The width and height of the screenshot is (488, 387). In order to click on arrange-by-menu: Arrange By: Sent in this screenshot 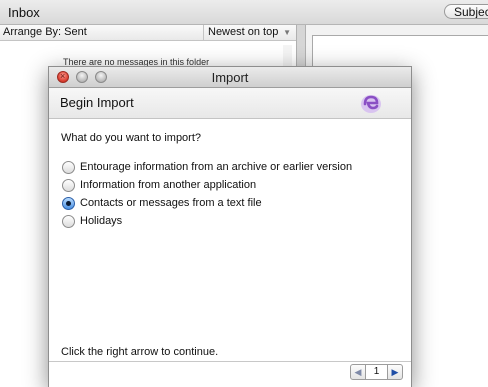, I will do `click(45, 32)`.